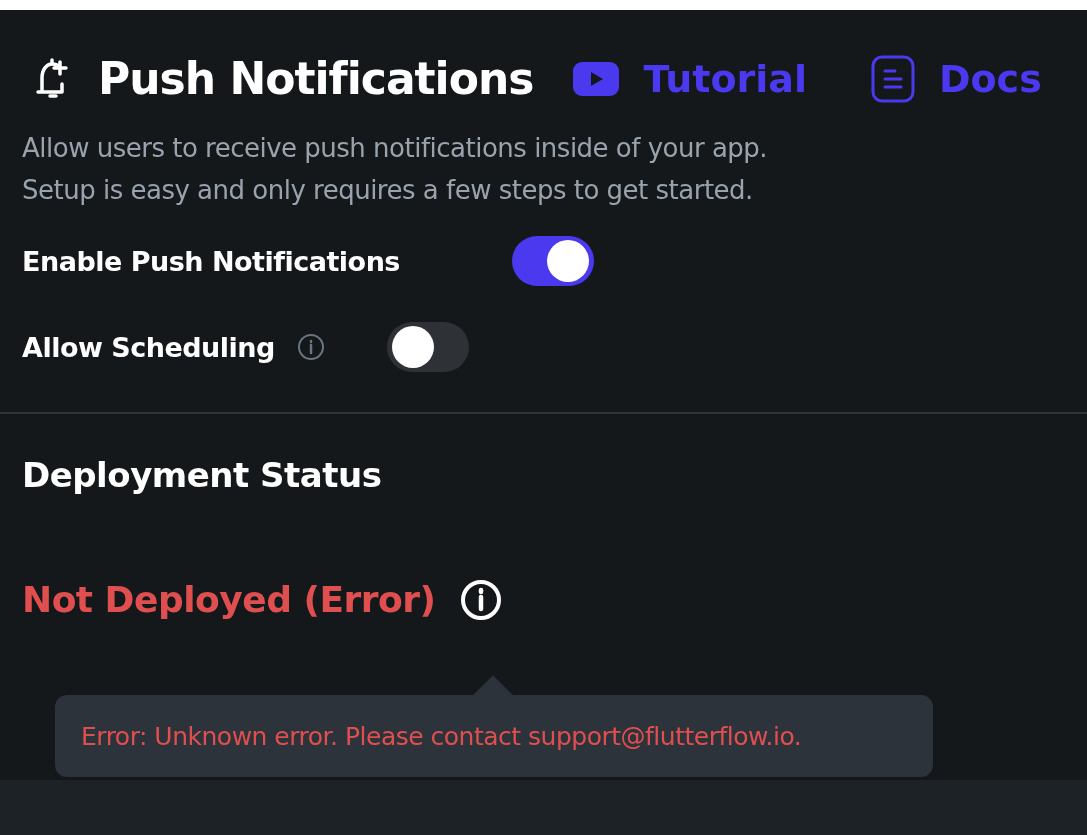  What do you see at coordinates (202, 475) in the screenshot?
I see `section-heading: Deployment Status` at bounding box center [202, 475].